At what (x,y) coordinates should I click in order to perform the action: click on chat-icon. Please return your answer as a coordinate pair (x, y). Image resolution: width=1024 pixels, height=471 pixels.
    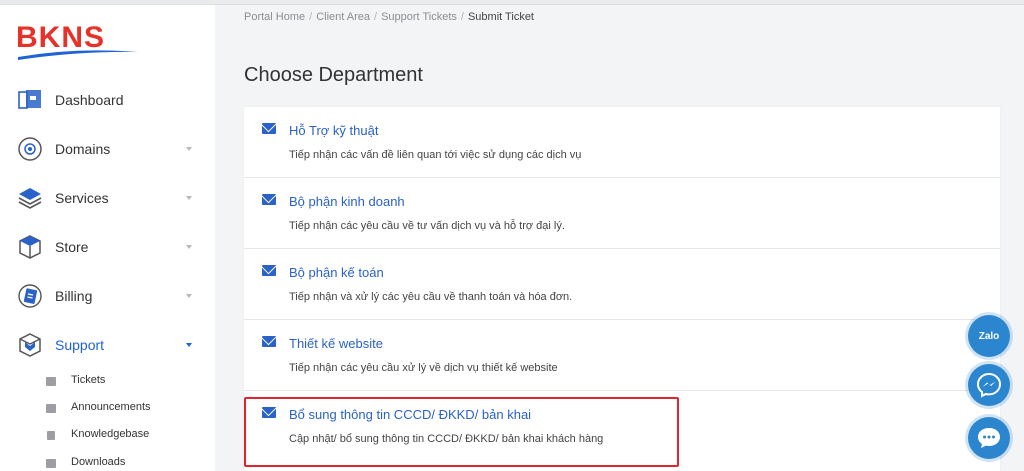
    Looking at the image, I should click on (51, 408).